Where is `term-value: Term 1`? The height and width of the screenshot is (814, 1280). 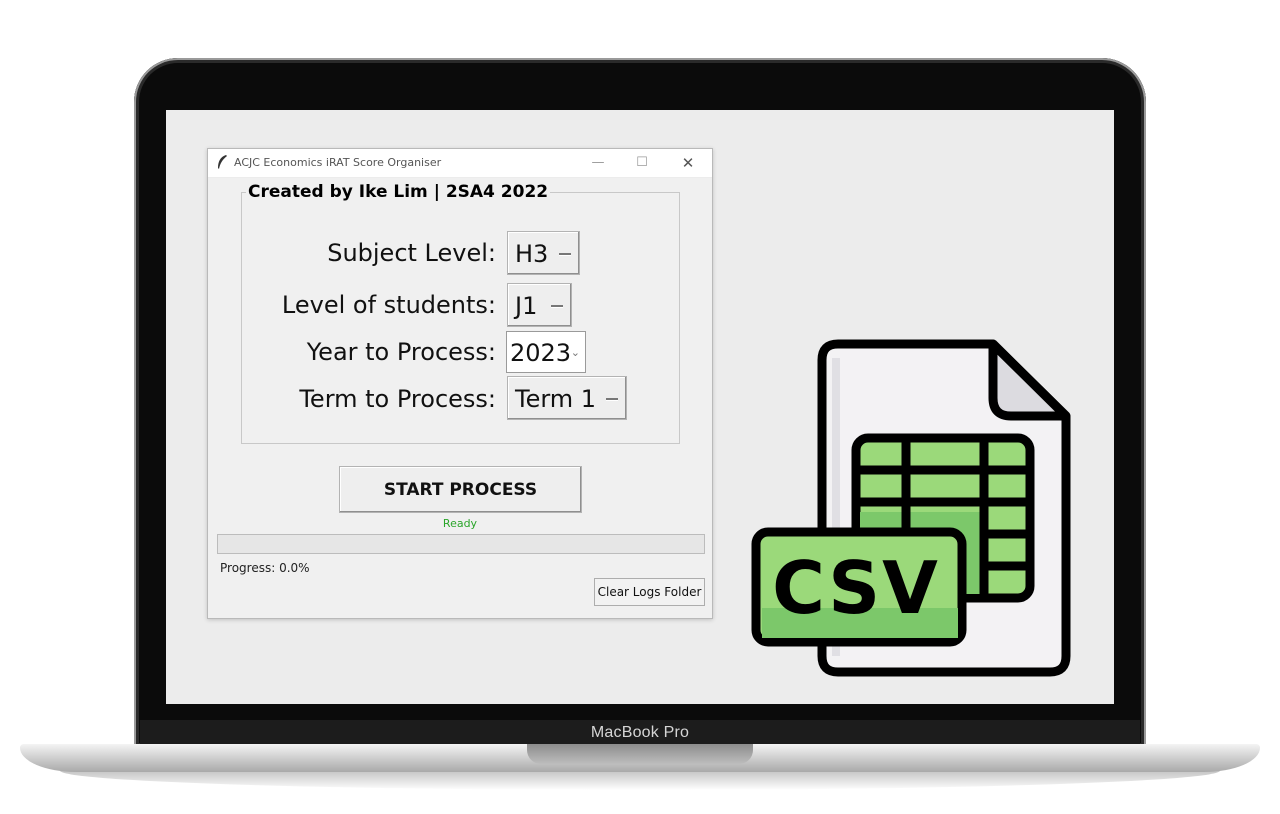
term-value: Term 1 is located at coordinates (556, 399).